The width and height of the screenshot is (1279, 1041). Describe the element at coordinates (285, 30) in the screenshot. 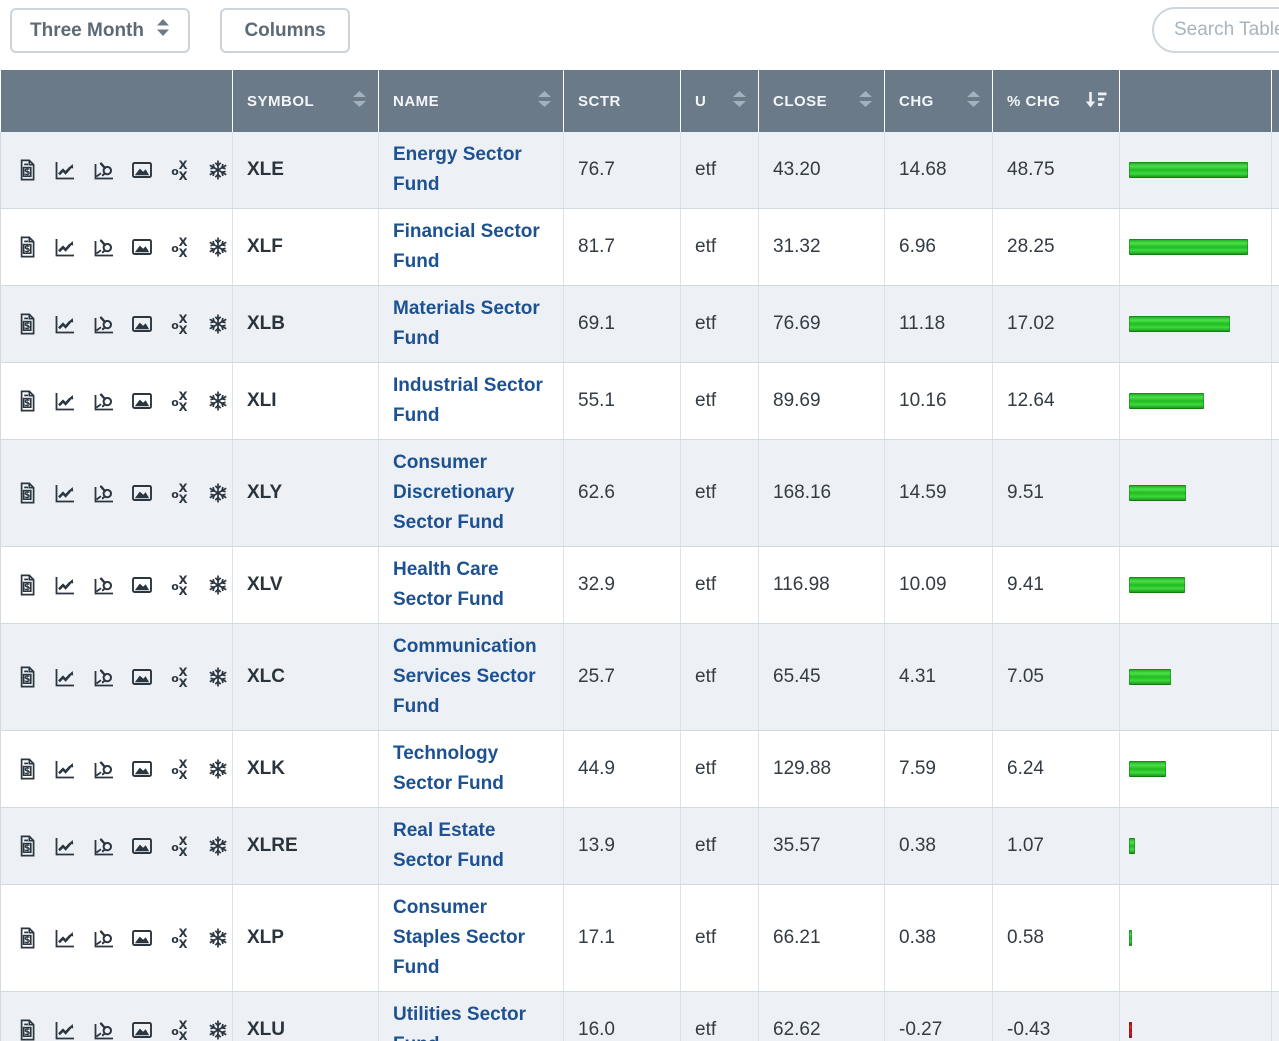

I see `columns-button: Columns` at that location.